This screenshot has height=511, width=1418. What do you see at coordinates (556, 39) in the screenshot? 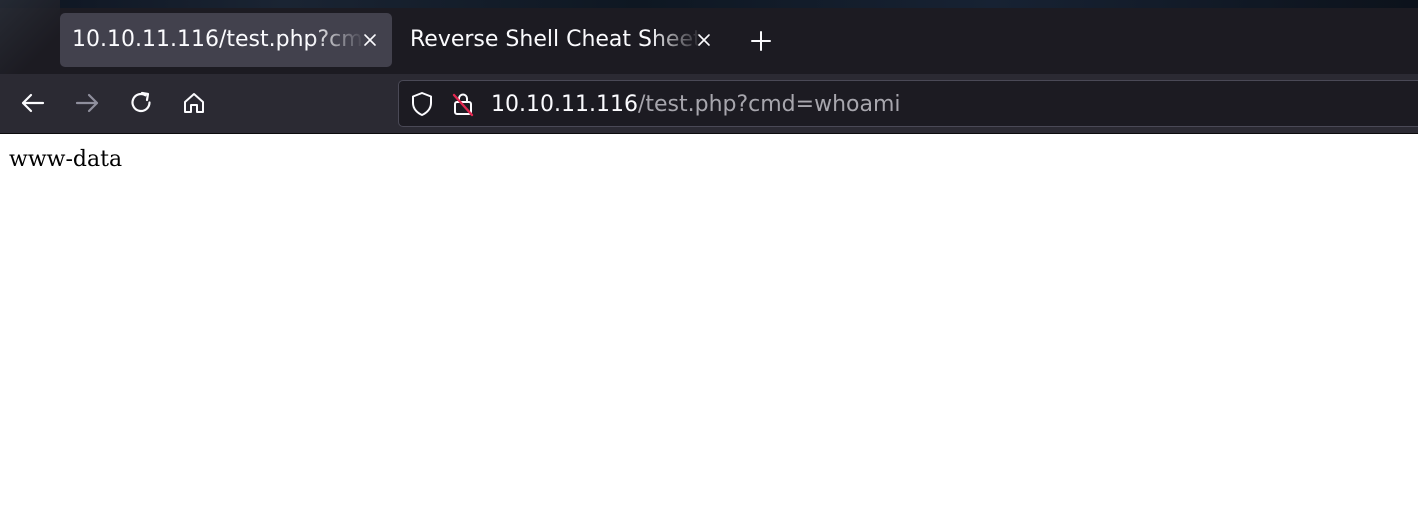
I see `tab-label: Reverse Shell Cheat Sheet` at bounding box center [556, 39].